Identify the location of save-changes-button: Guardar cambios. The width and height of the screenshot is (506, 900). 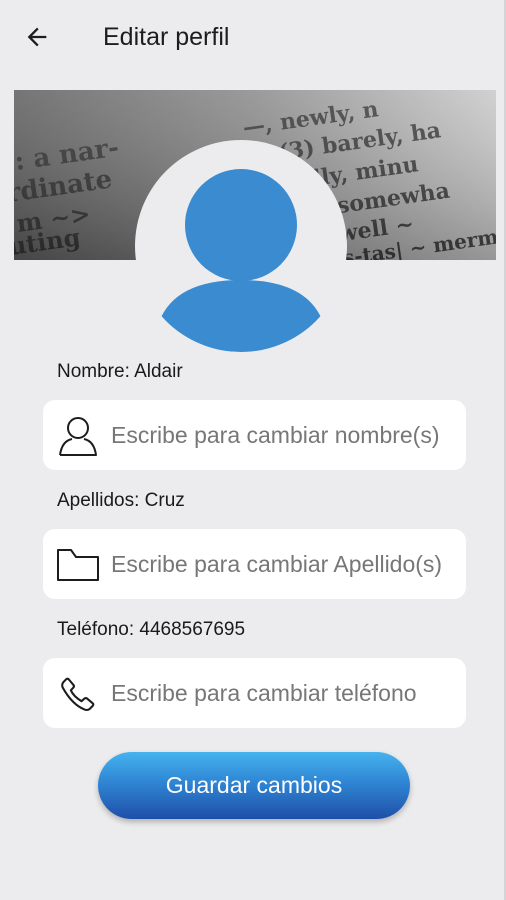
(254, 785).